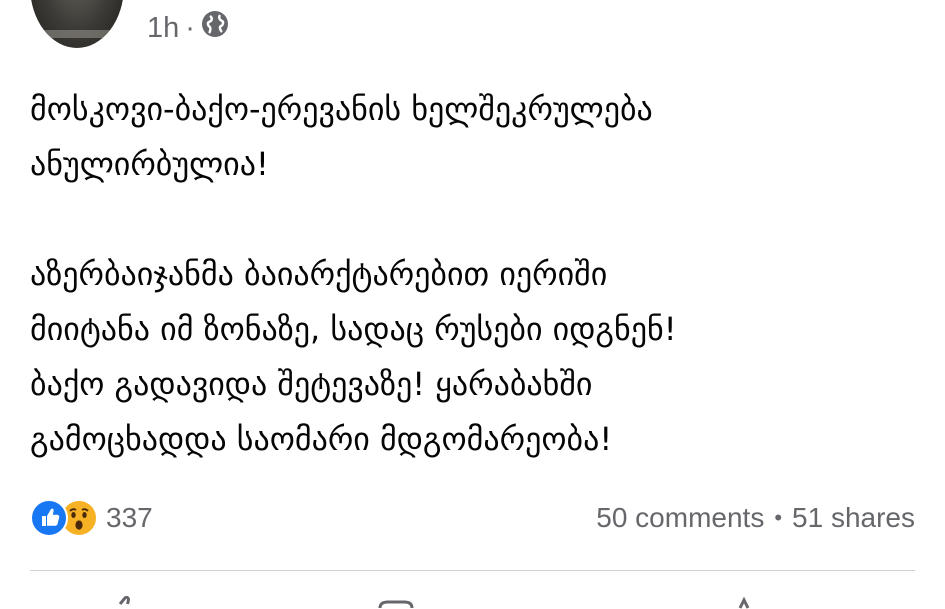  I want to click on comments-link: 50 comments, so click(680, 518).